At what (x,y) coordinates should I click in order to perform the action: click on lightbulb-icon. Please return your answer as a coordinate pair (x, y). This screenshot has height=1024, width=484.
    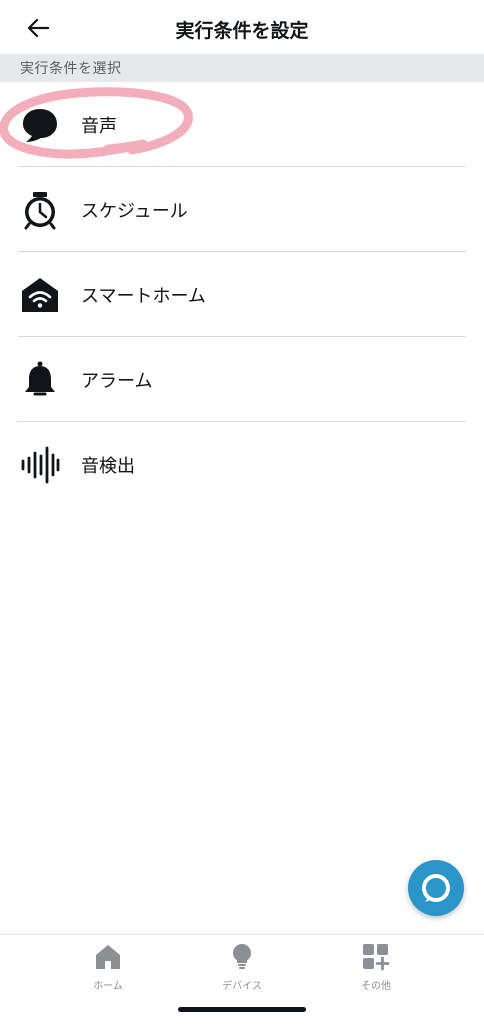
    Looking at the image, I should click on (242, 956).